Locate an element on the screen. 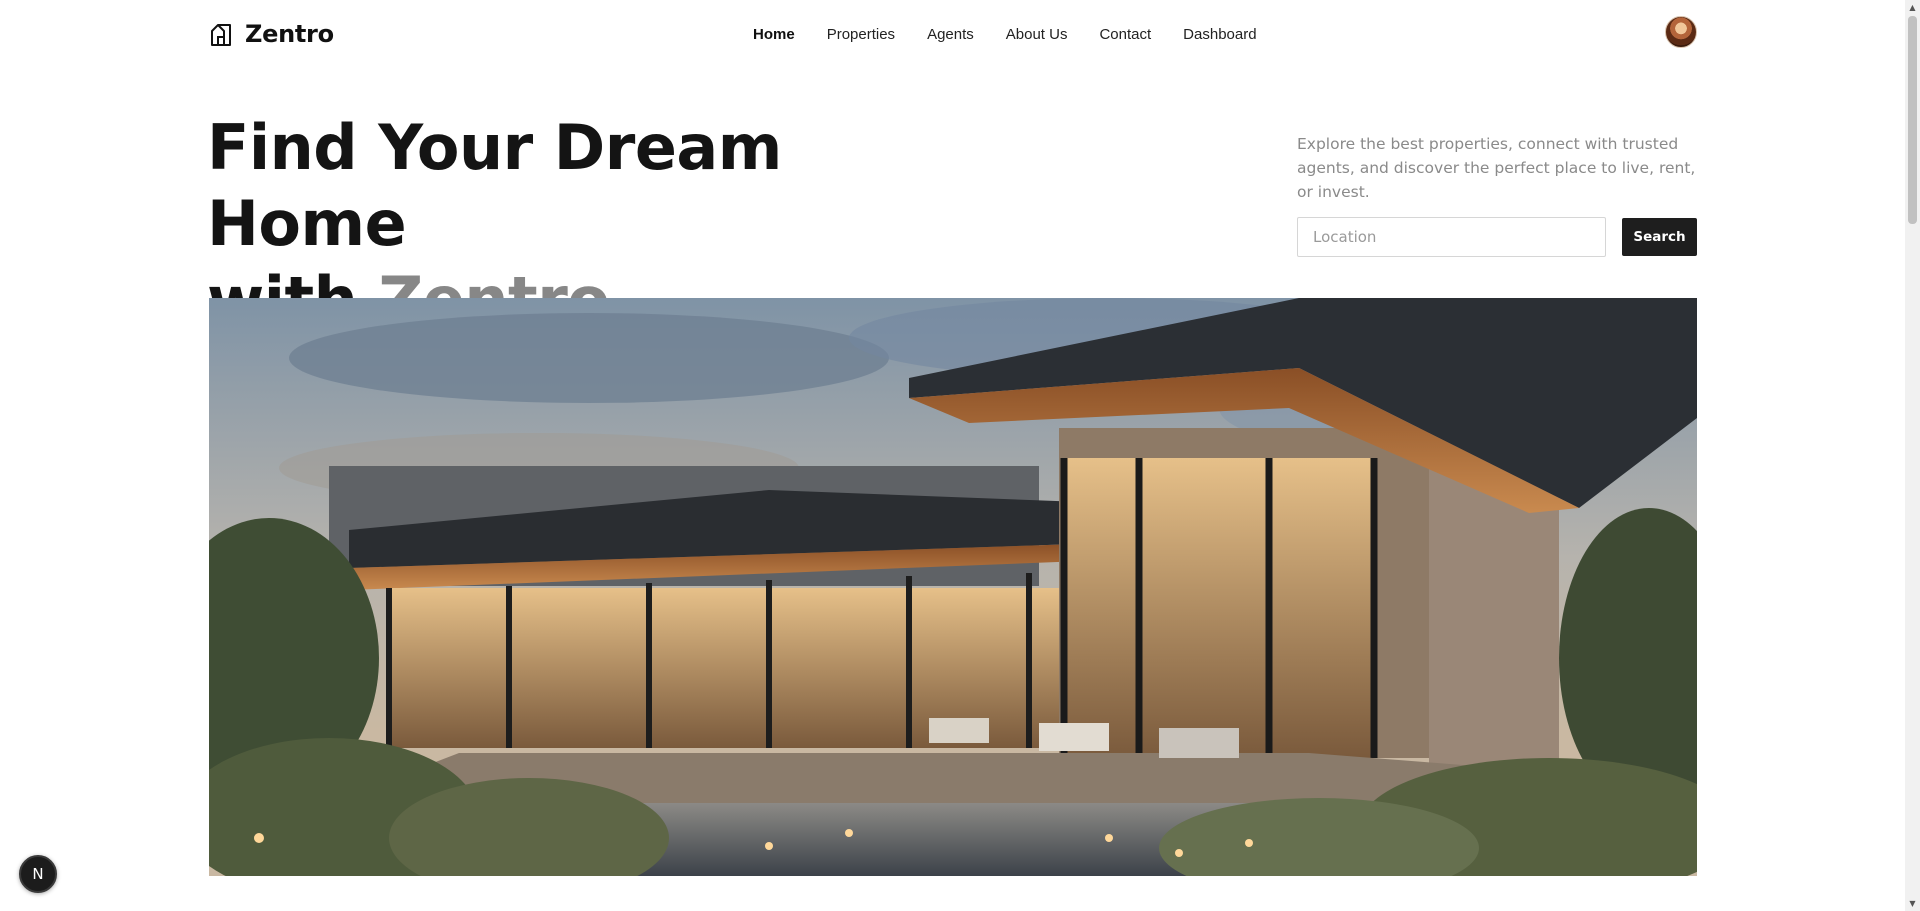  search-button: Search is located at coordinates (1659, 237).